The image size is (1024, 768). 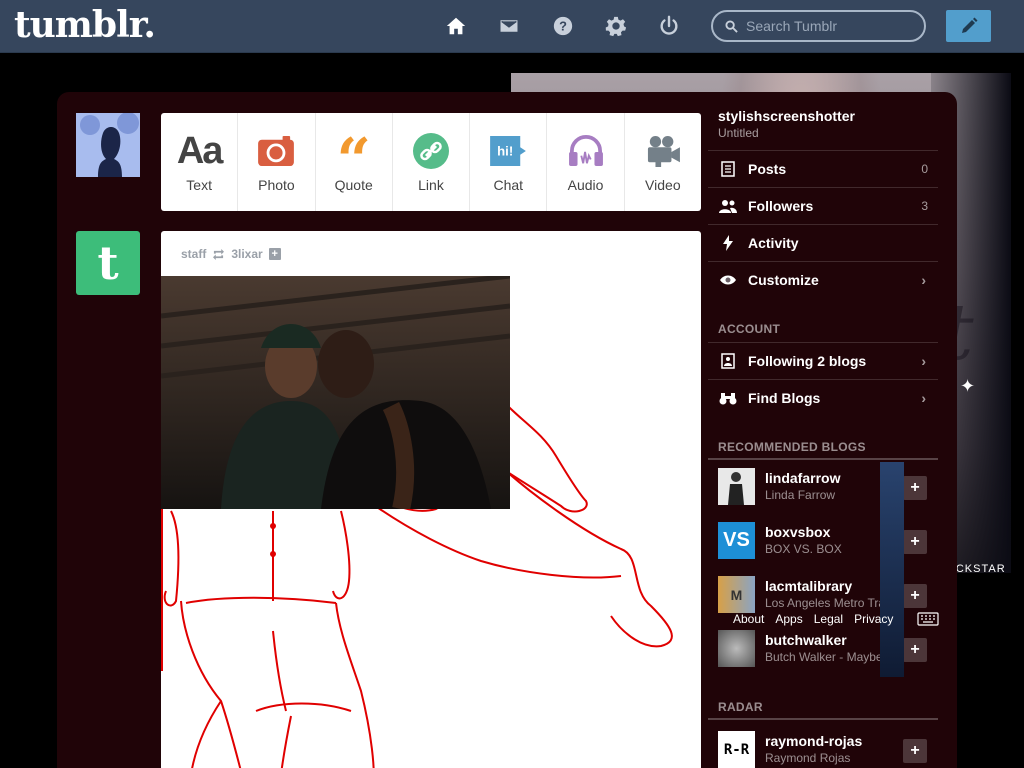 What do you see at coordinates (669, 26) in the screenshot?
I see `power-icon` at bounding box center [669, 26].